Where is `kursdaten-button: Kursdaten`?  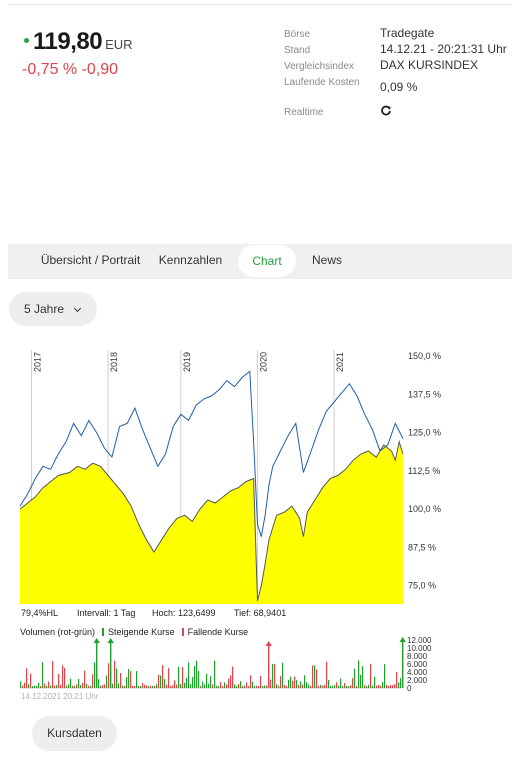
kursdaten-button: Kursdaten is located at coordinates (74, 733).